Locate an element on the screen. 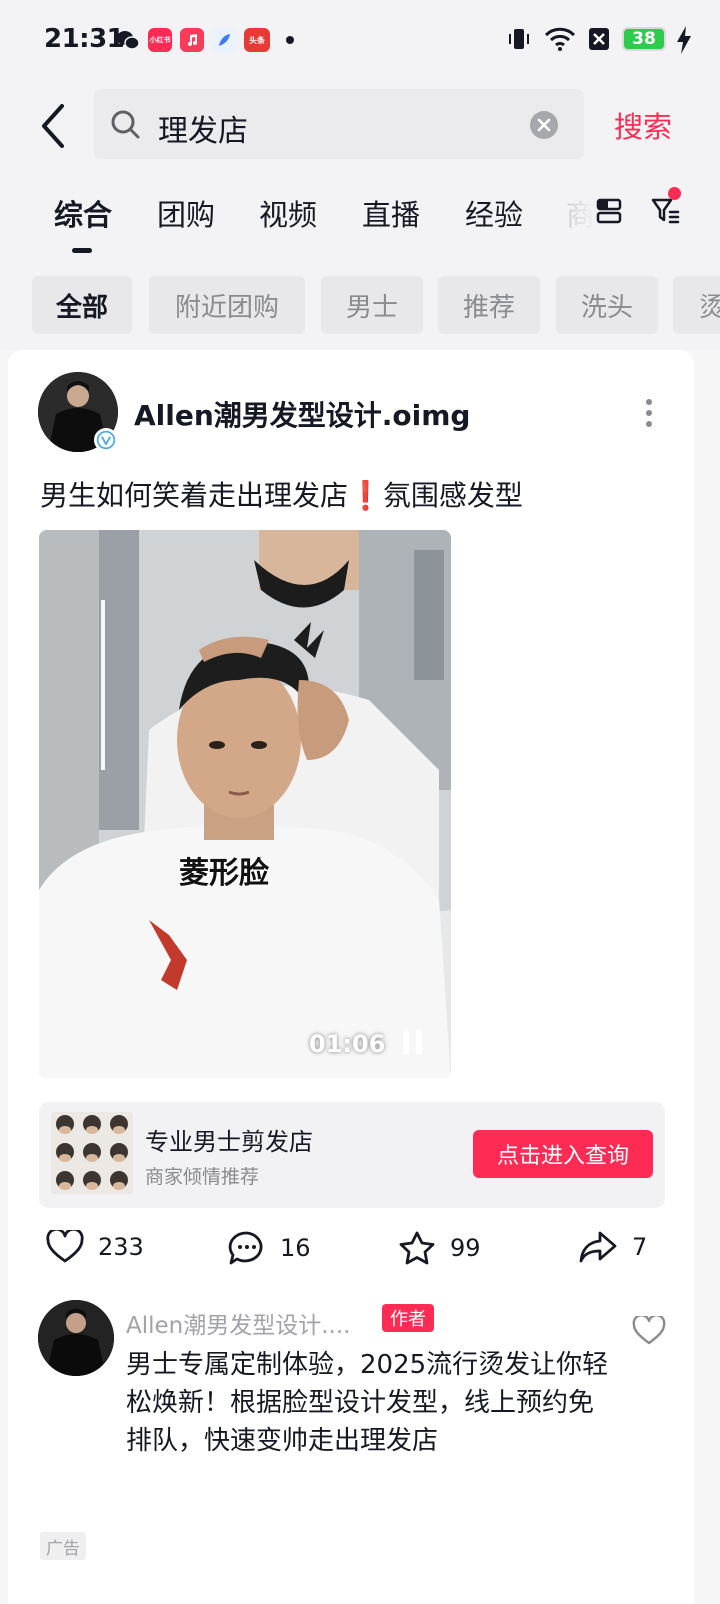  comment-avatar-photo is located at coordinates (76, 1338).